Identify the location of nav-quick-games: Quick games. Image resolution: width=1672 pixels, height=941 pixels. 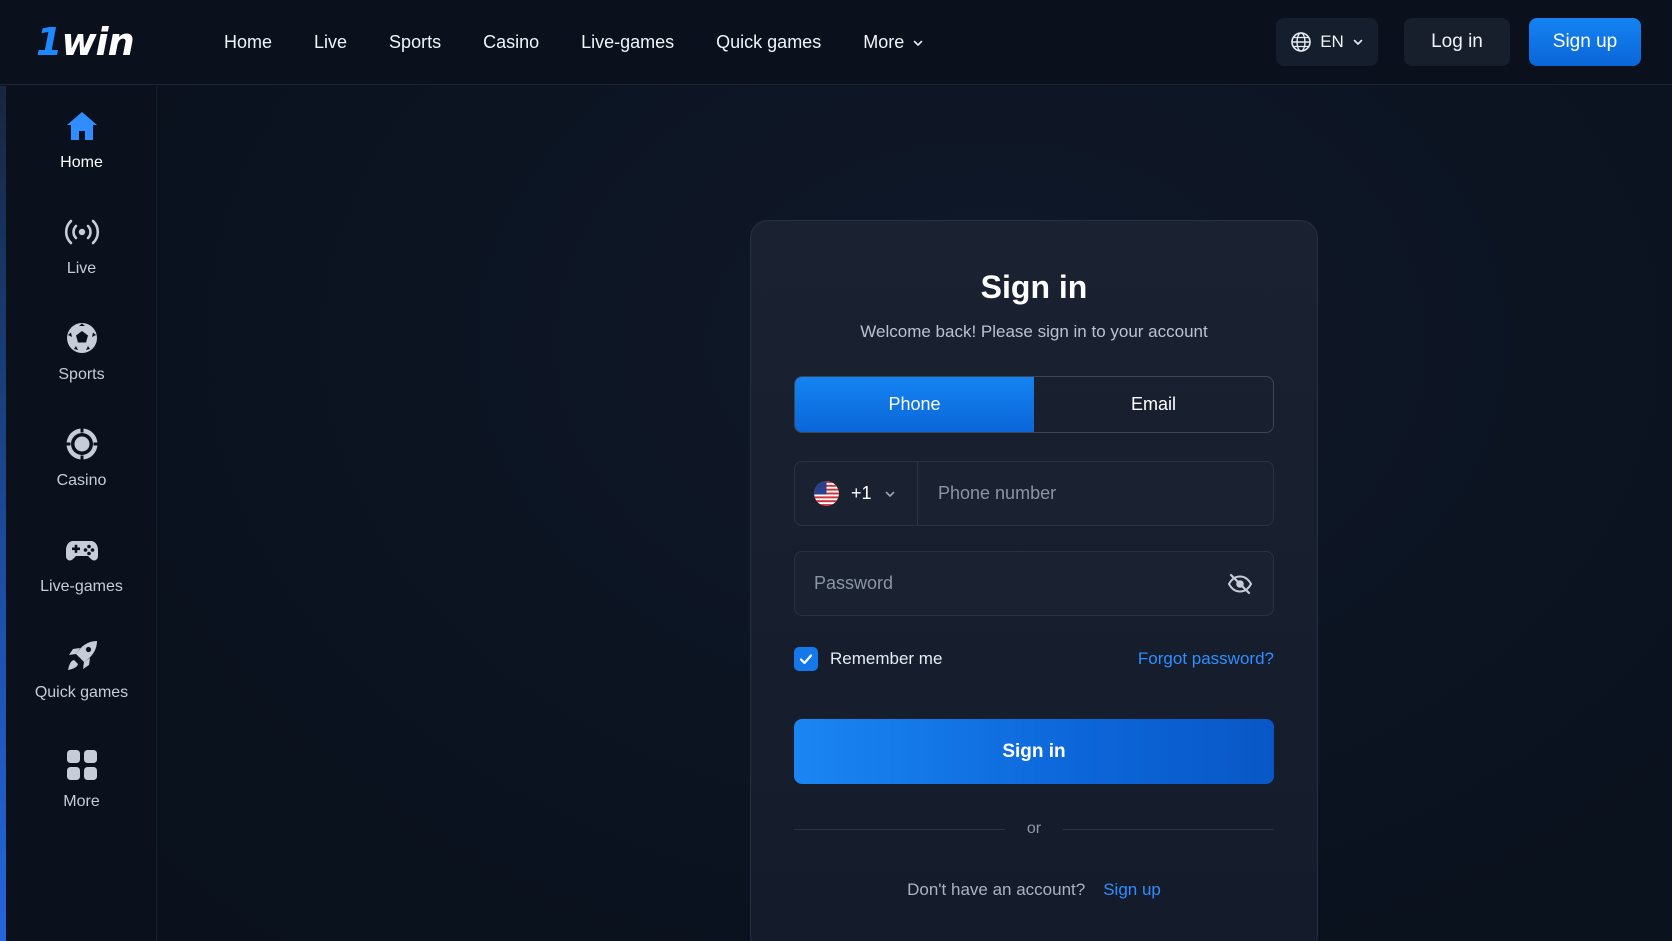
(768, 42).